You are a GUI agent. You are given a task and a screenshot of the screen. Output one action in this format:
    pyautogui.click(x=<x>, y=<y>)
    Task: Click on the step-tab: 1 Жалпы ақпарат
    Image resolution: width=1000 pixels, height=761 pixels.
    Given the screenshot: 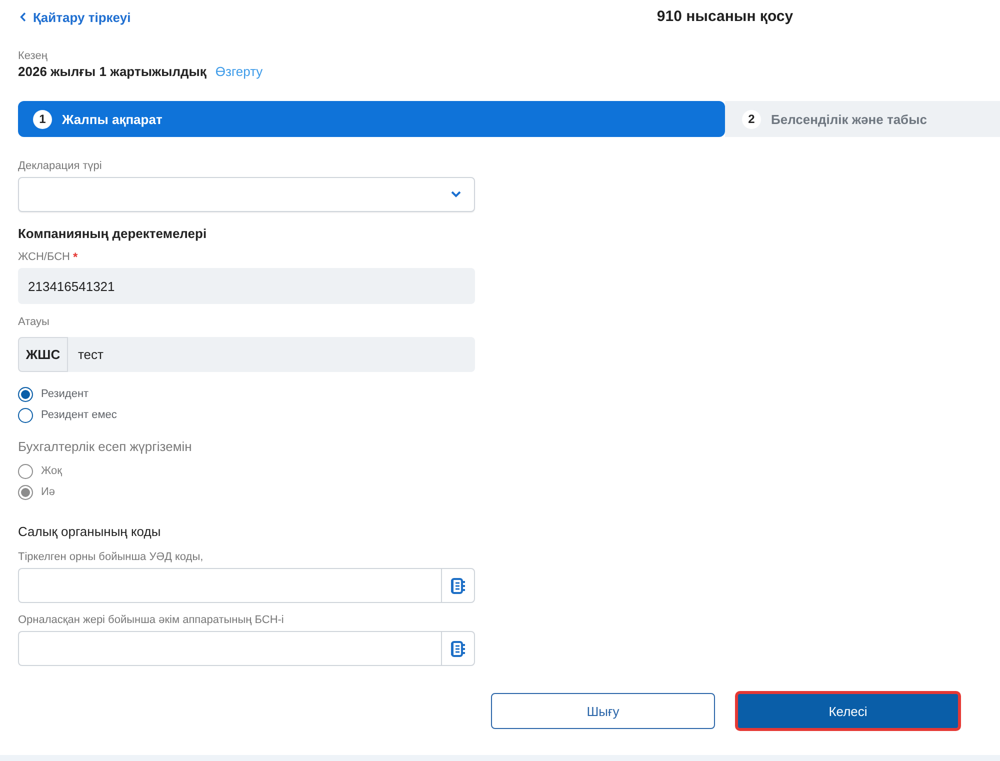 What is the action you would take?
    pyautogui.click(x=371, y=119)
    